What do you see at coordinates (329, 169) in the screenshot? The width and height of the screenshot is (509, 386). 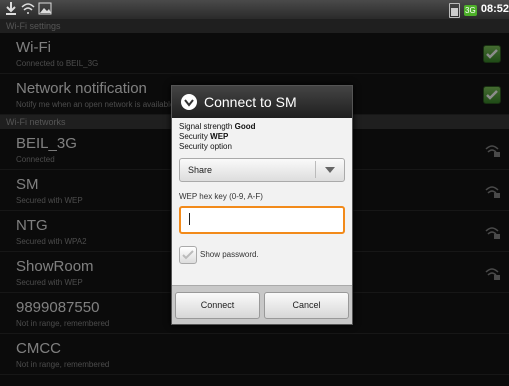 I see `chevron-down-icon` at bounding box center [329, 169].